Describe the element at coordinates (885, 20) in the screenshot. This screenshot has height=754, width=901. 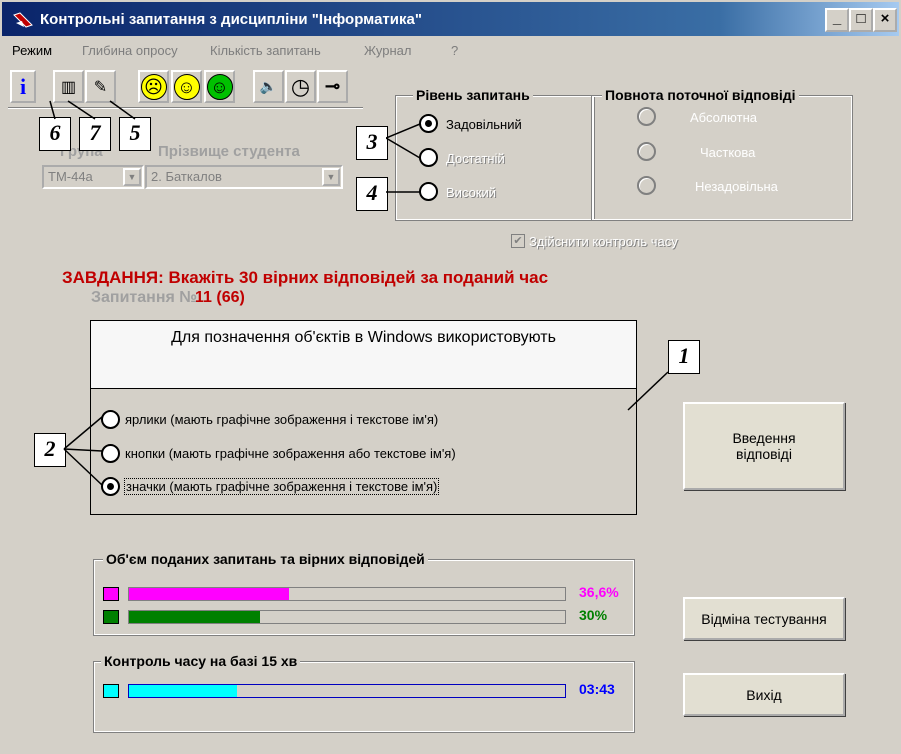
I see `close-button: ×` at that location.